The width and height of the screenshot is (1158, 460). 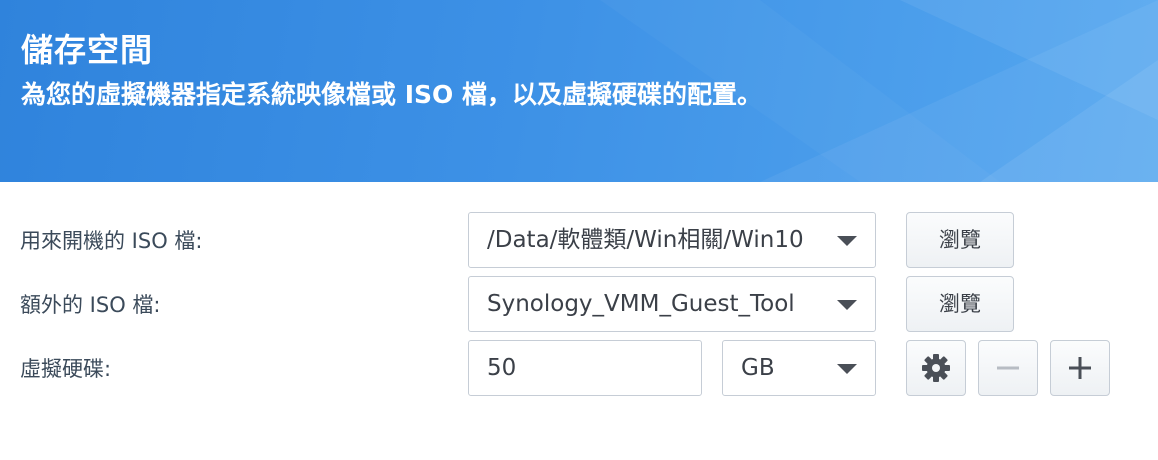 I want to click on disk-unit-select: GB, so click(x=799, y=368).